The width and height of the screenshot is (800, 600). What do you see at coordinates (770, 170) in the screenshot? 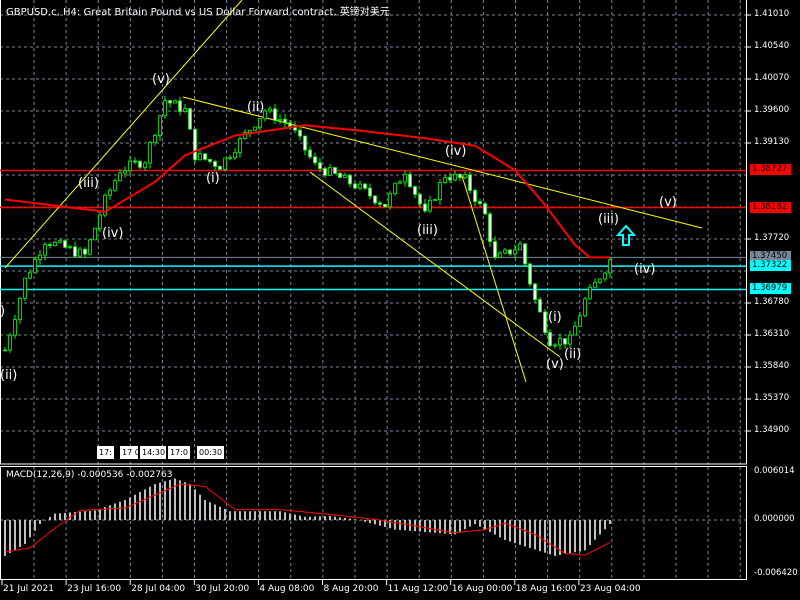
I see `price-line-badge: 1.38727` at bounding box center [770, 170].